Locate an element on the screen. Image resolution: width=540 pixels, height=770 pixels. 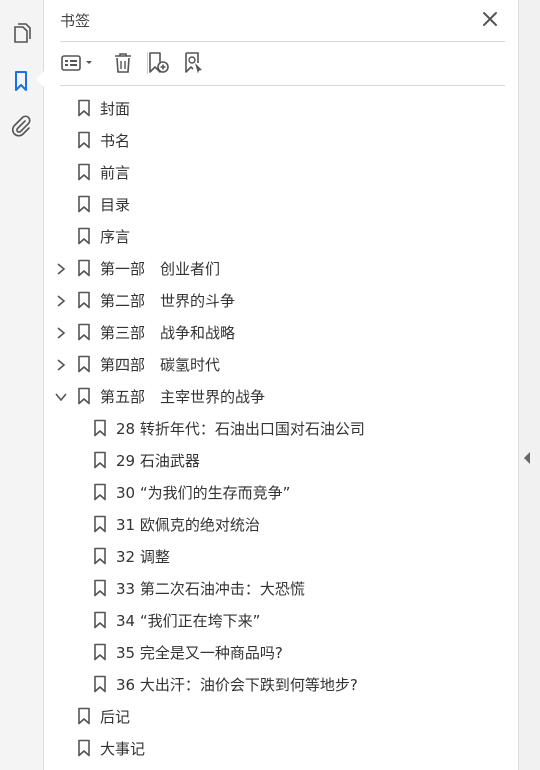
bookmark-item: 后记 is located at coordinates (281, 716).